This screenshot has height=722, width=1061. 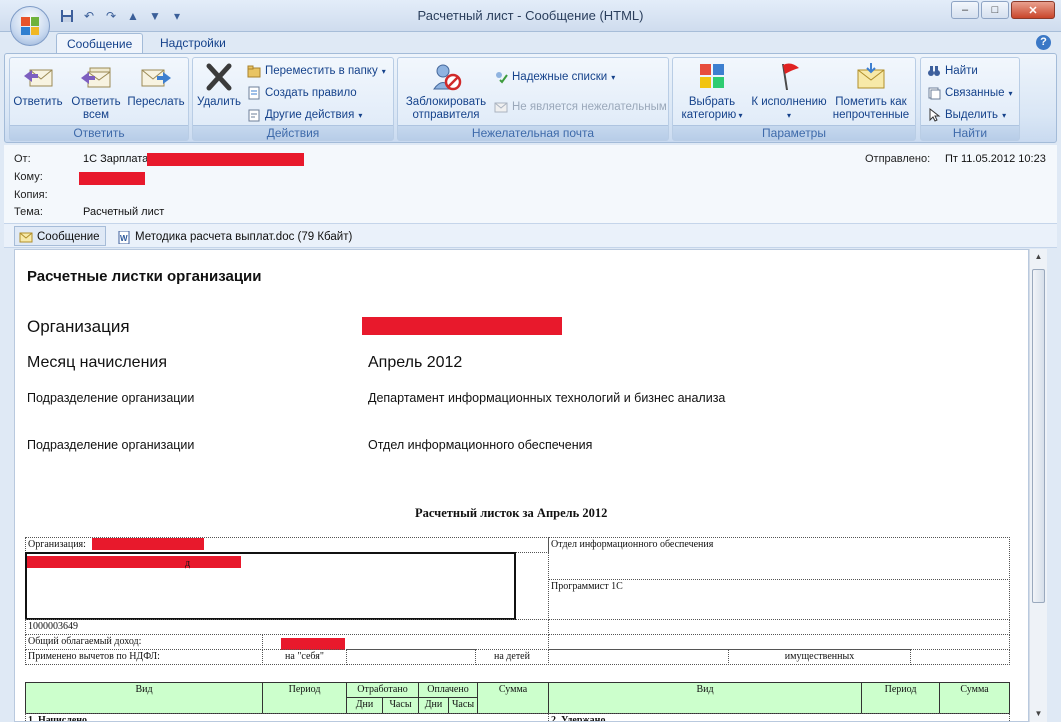 What do you see at coordinates (304, 698) in the screenshot?
I see `col-period-left: Период` at bounding box center [304, 698].